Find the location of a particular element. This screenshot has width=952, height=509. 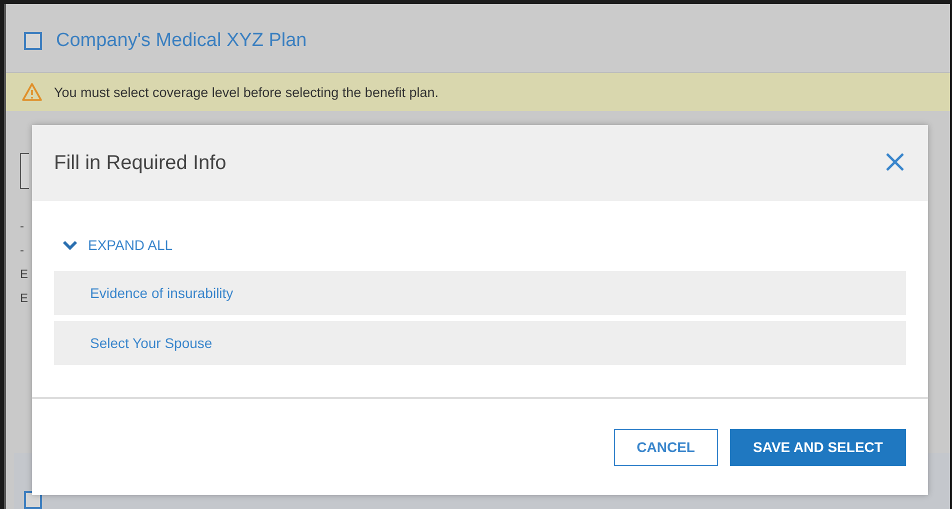

accordion-section: Select Your Spouse is located at coordinates (480, 343).